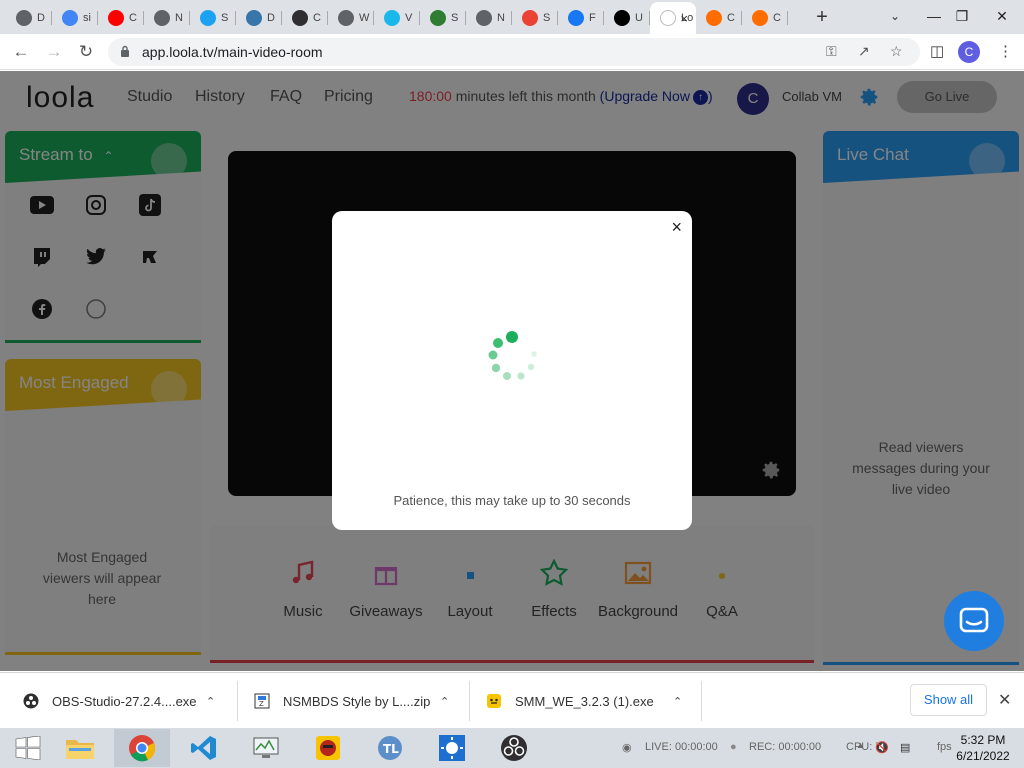 This screenshot has width=1024, height=768. I want to click on browser-tab: U, so click(627, 18).